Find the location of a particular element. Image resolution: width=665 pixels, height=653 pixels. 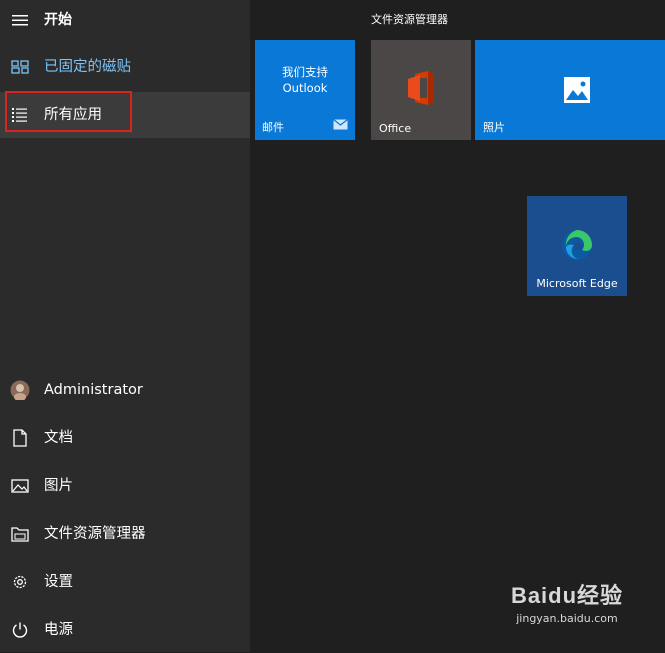

sidebar-item-user: Administrator is located at coordinates (125, 390).